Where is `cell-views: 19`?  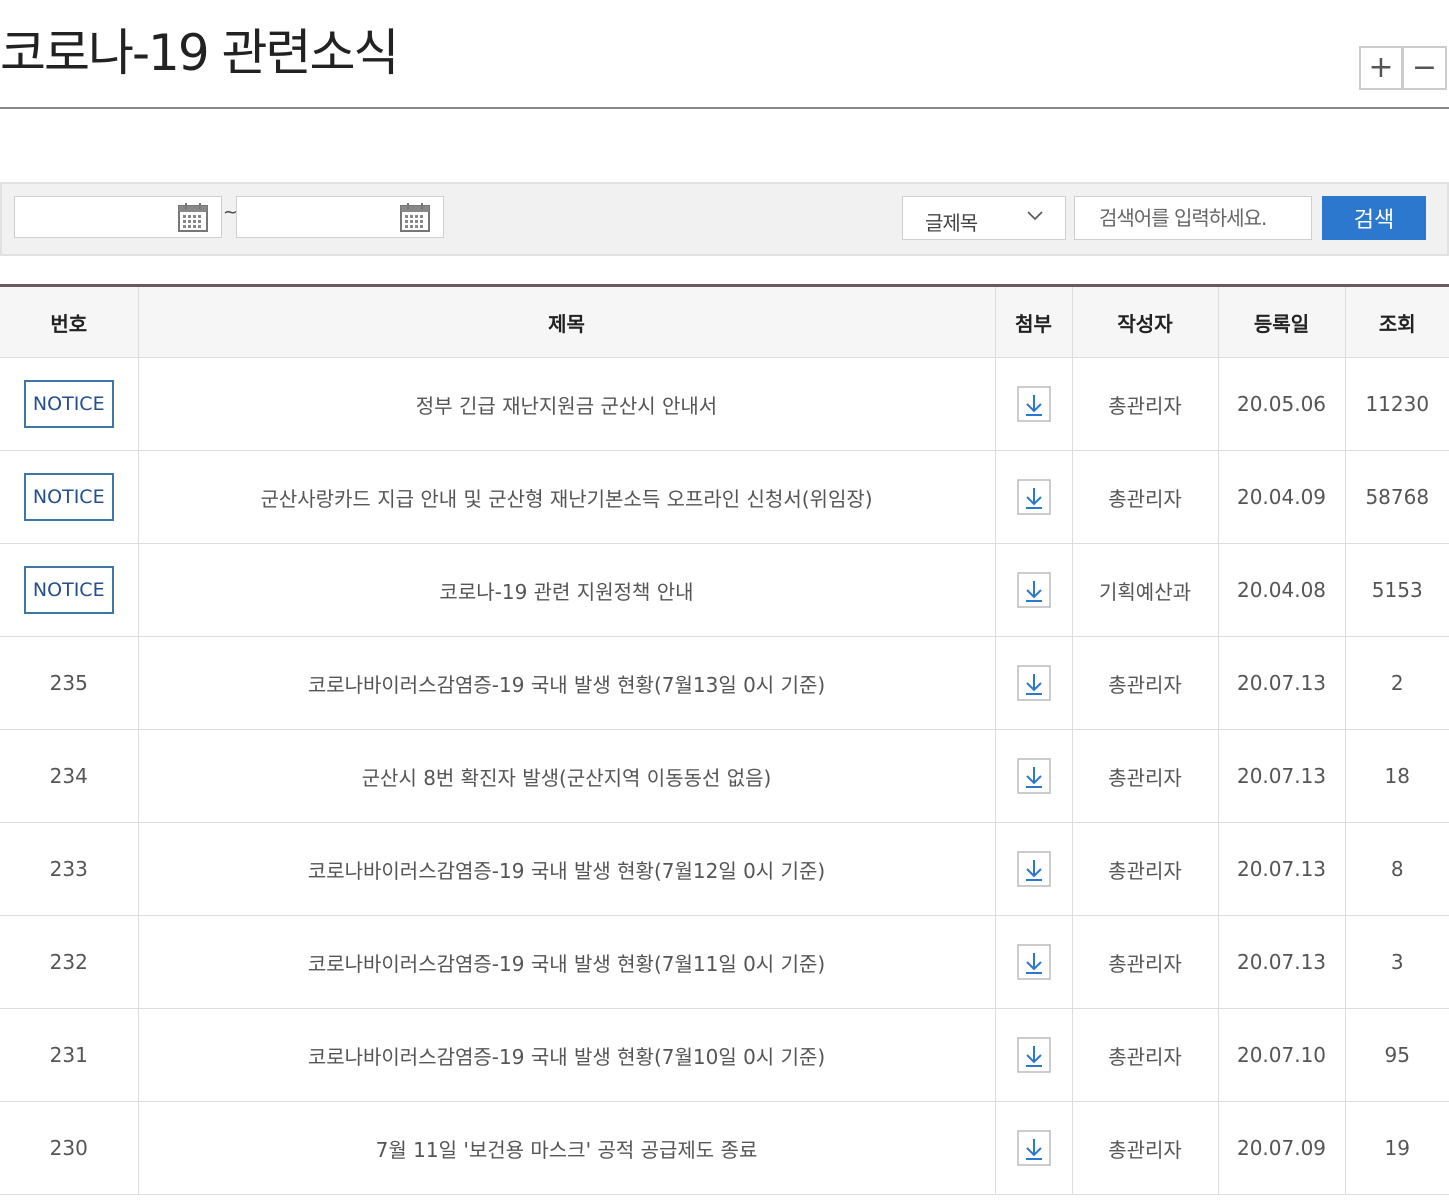
cell-views: 19 is located at coordinates (1396, 1148).